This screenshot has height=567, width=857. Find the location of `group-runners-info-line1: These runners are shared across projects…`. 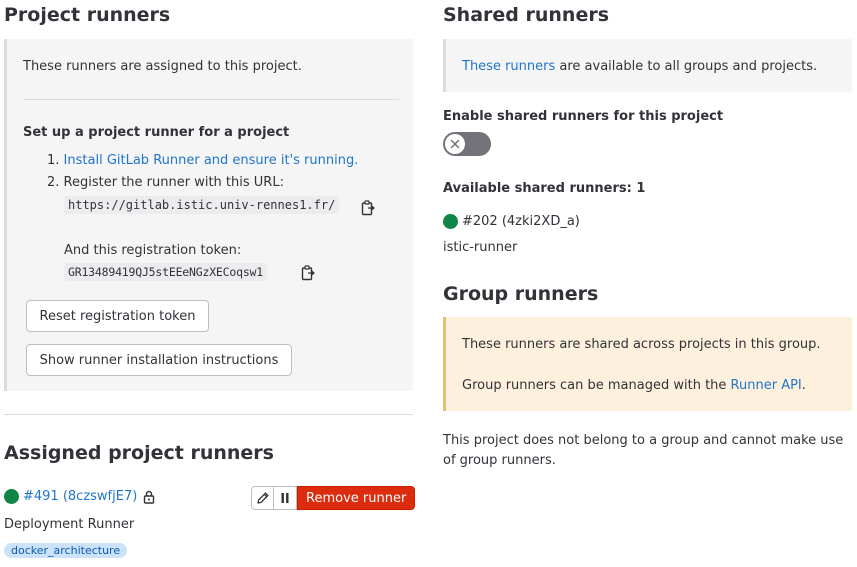

group-runners-info-line1: These runners are shared across projects… is located at coordinates (641, 344).